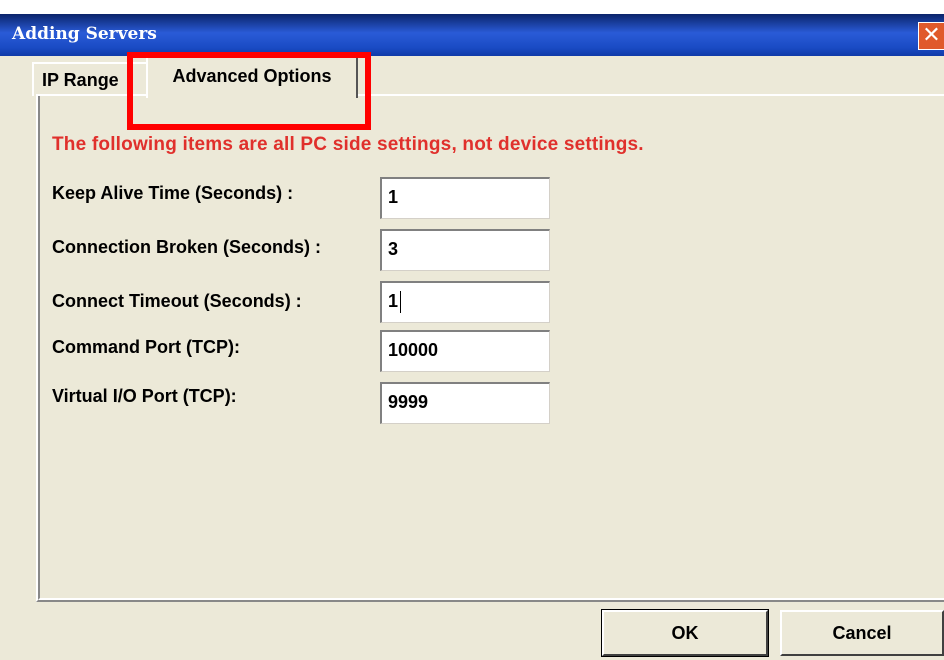  Describe the element at coordinates (465, 250) in the screenshot. I see `connection-broken-input: 3` at that location.